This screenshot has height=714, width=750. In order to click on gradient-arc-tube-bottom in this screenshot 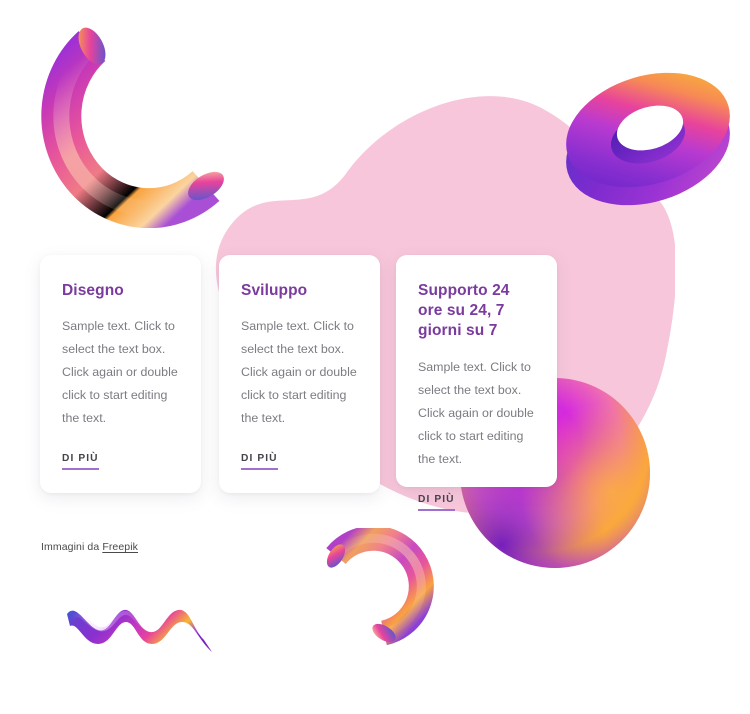, I will do `click(374, 590)`.